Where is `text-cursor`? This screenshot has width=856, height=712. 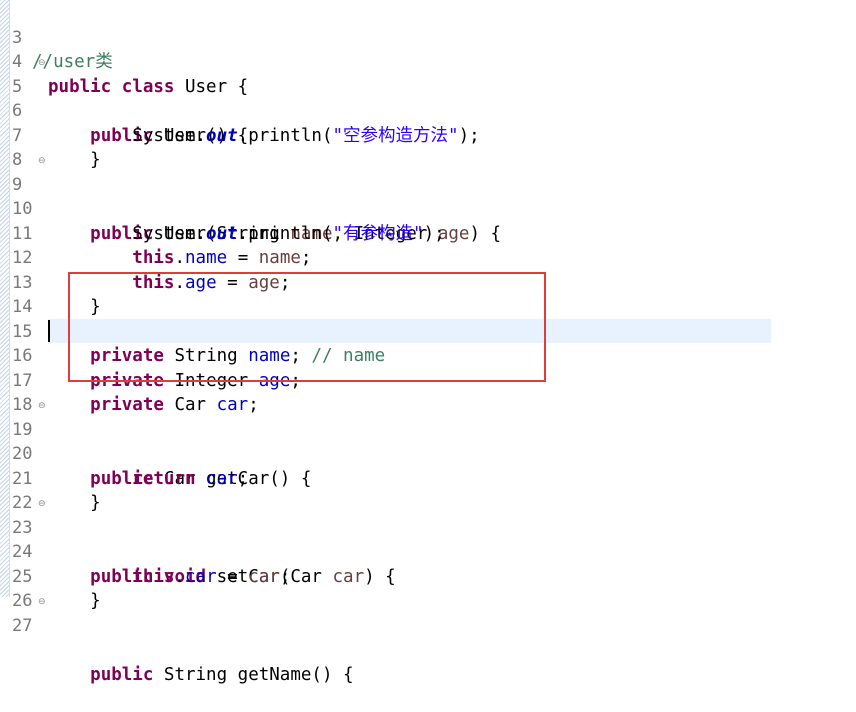
text-cursor is located at coordinates (49, 331).